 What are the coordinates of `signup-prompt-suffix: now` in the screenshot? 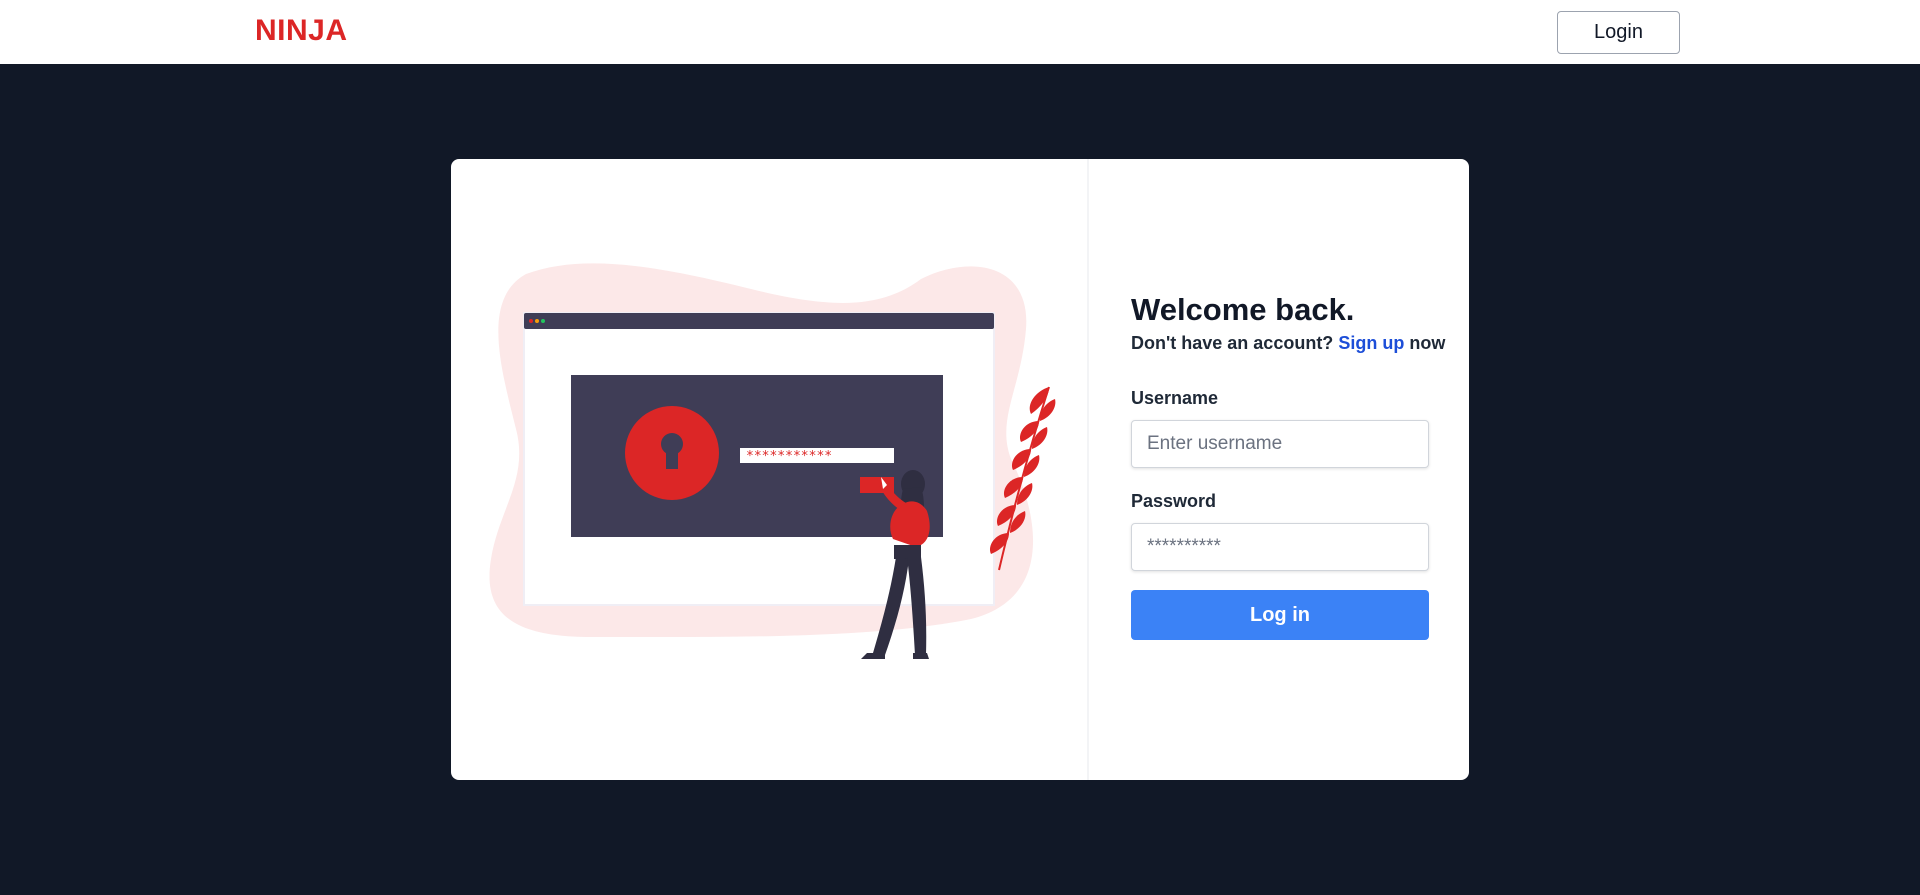 It's located at (1427, 343).